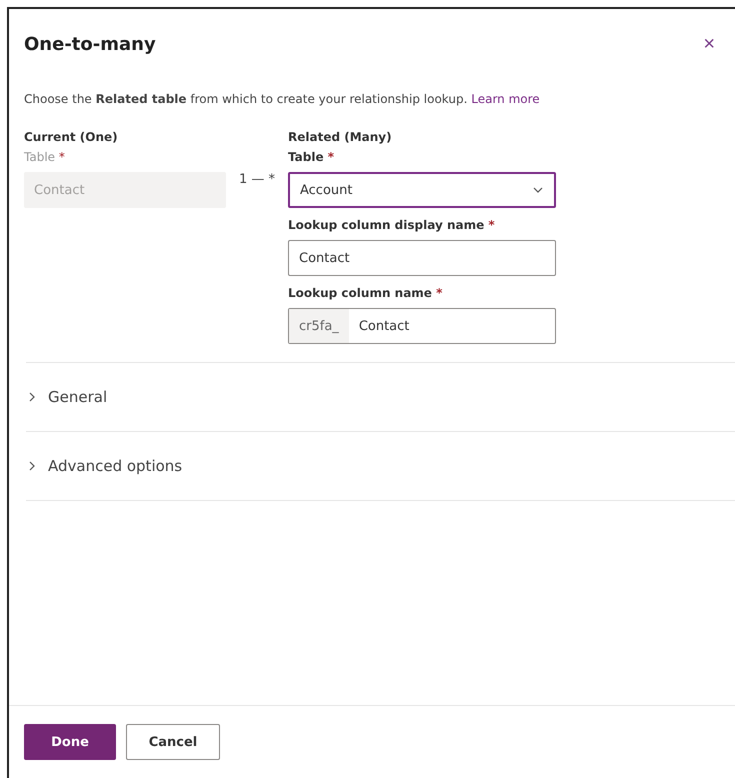 This screenshot has height=778, width=735. I want to click on field-label: Lookup column name *, so click(366, 294).